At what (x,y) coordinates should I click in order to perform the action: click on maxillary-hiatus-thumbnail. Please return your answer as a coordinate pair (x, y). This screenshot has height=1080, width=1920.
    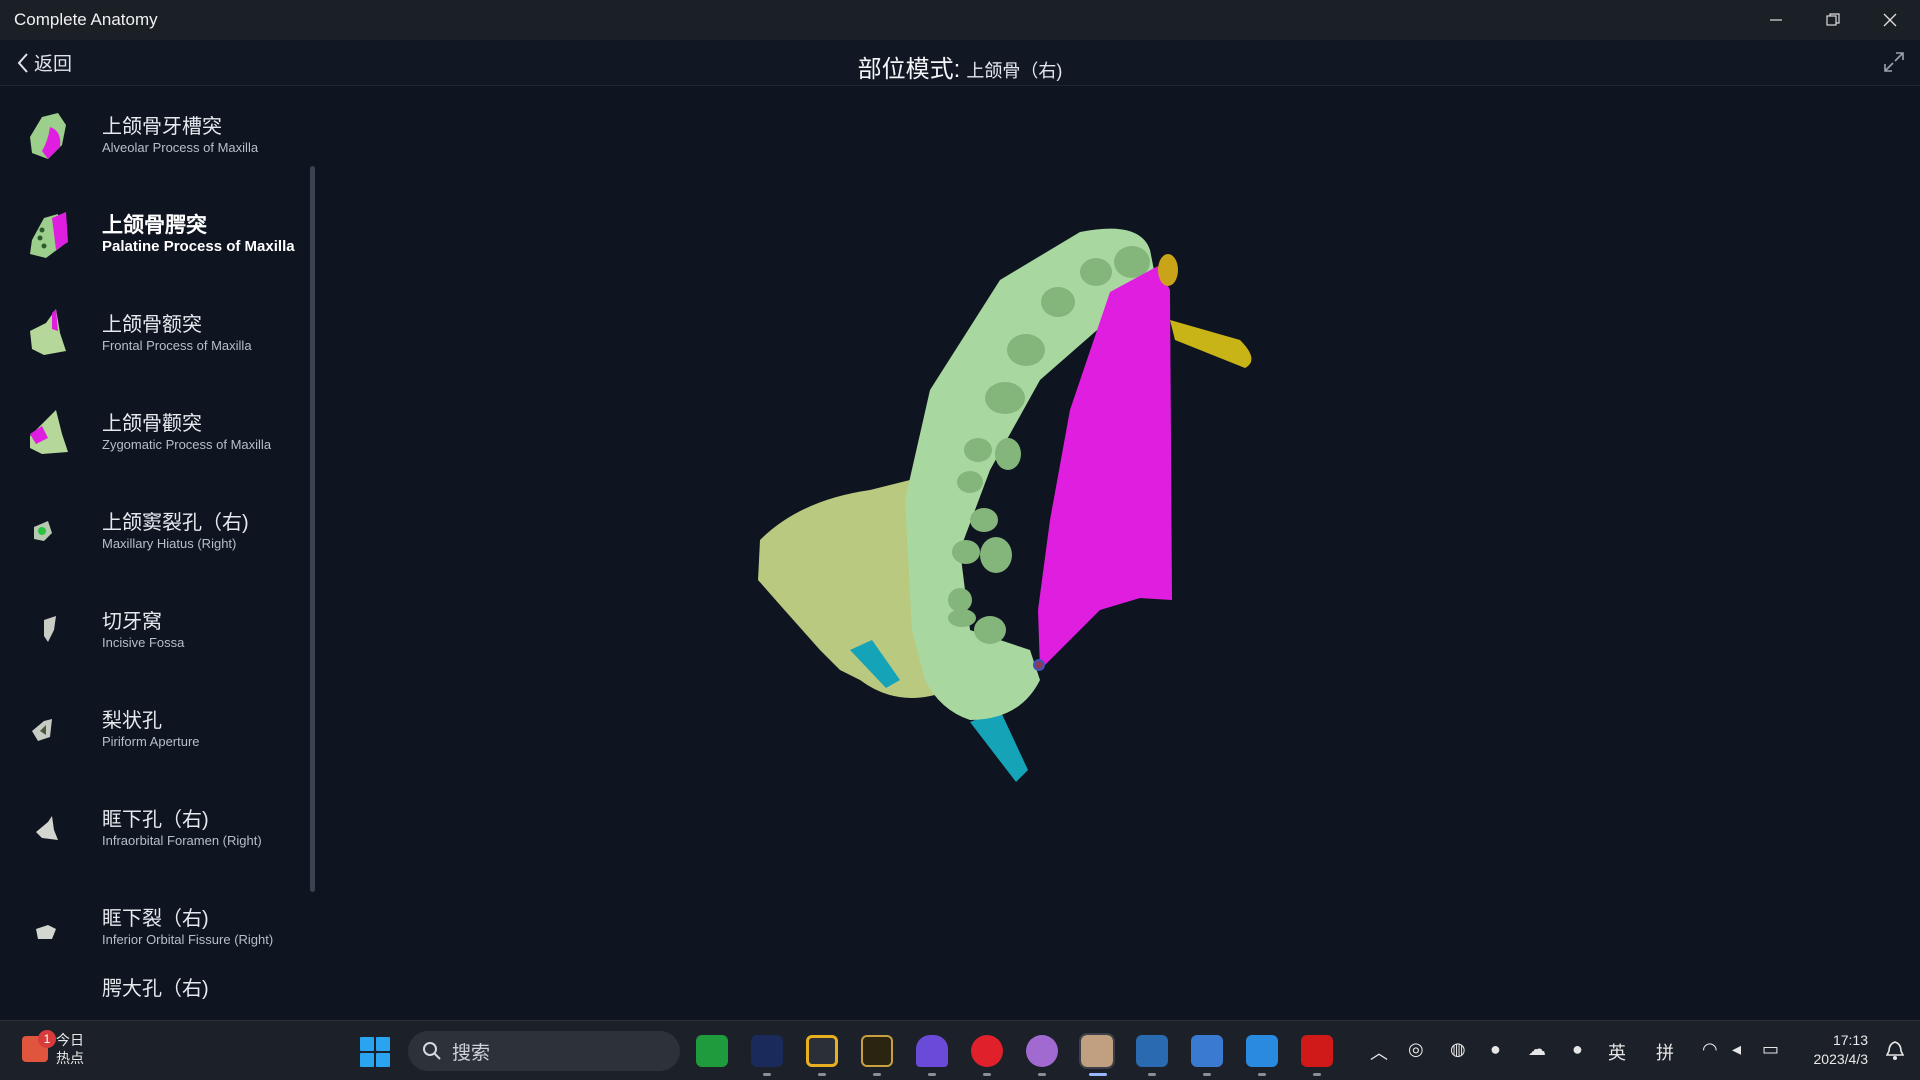
    Looking at the image, I should click on (43, 530).